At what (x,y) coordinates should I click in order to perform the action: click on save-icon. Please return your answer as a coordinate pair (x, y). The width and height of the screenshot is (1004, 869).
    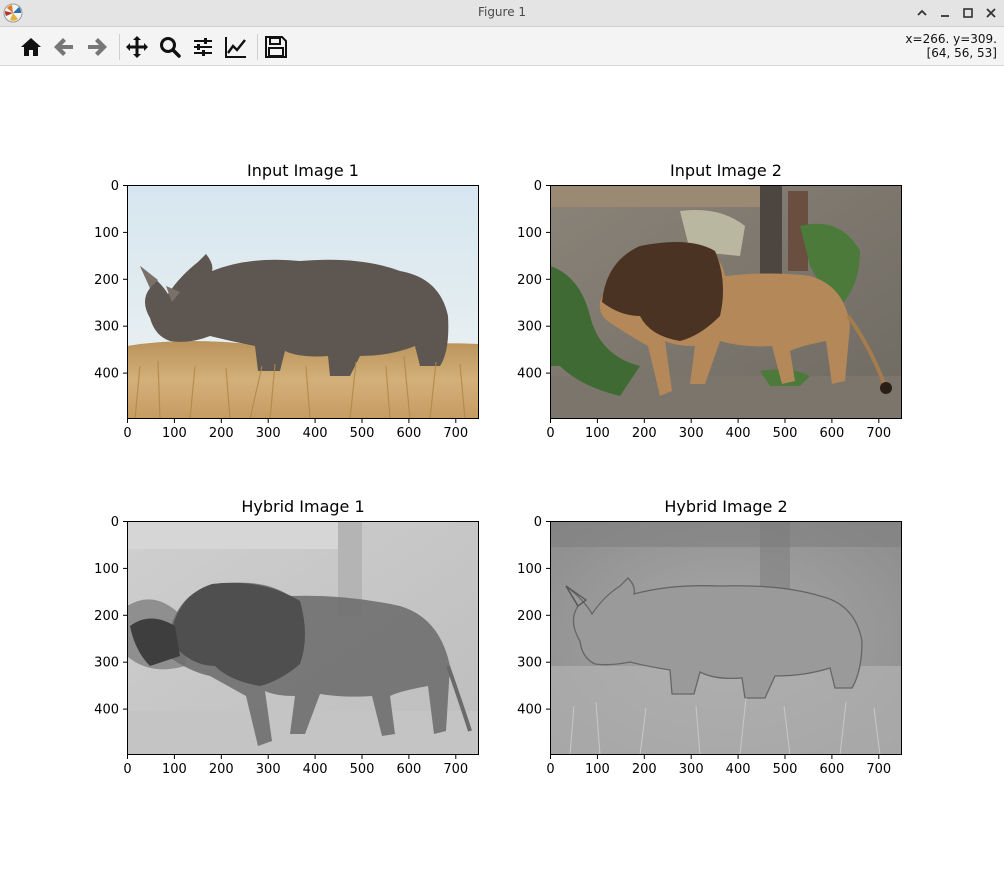
    Looking at the image, I should click on (276, 47).